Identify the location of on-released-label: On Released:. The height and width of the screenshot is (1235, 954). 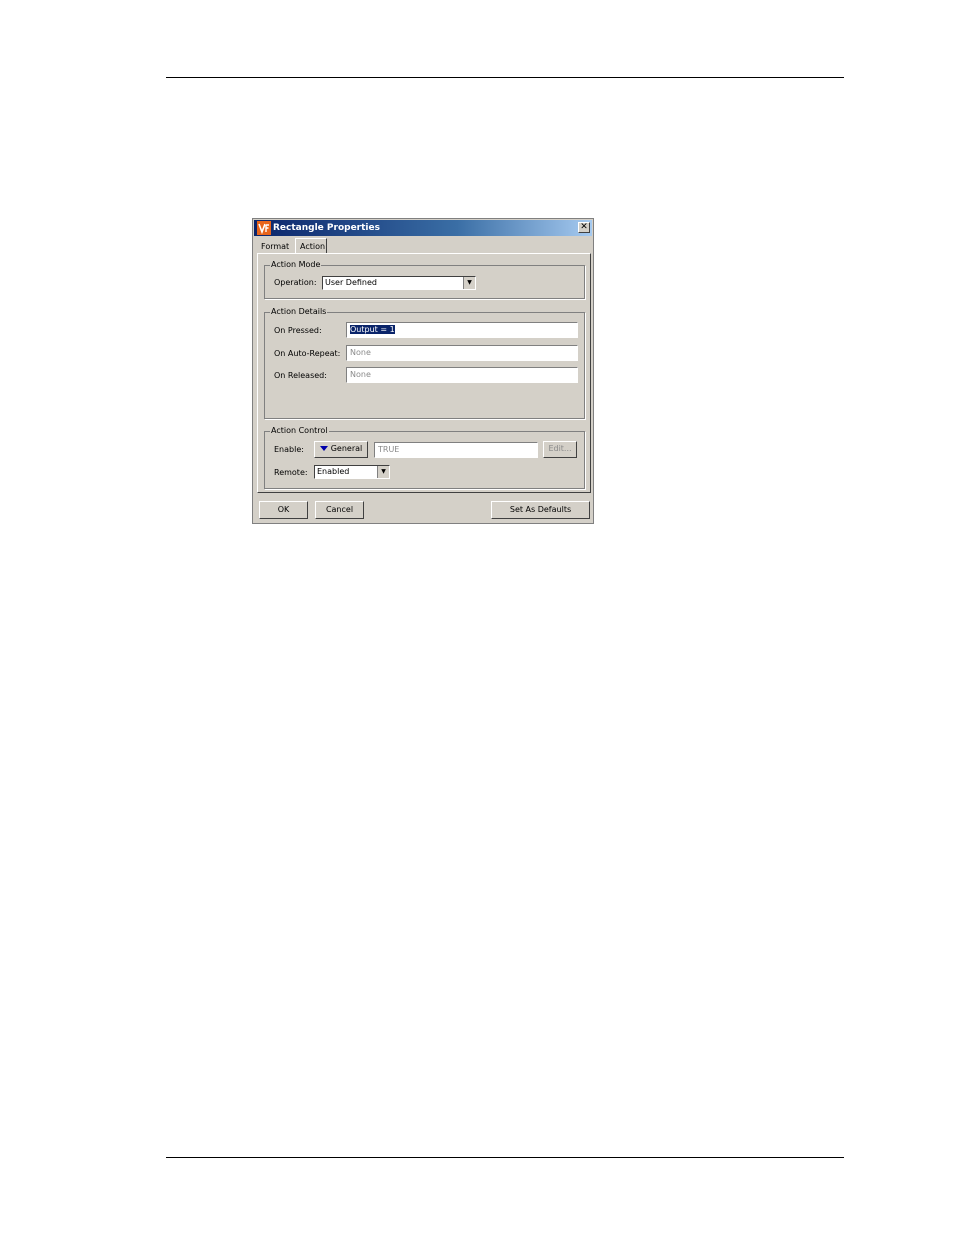
(300, 375).